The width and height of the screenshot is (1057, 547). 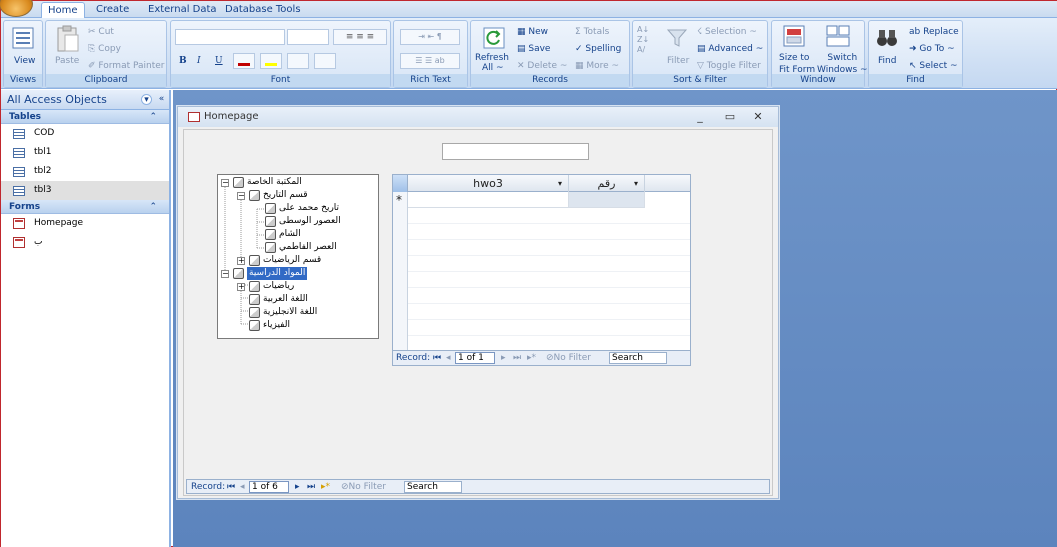 I want to click on tree-node: الفيزياء, so click(x=276, y=325).